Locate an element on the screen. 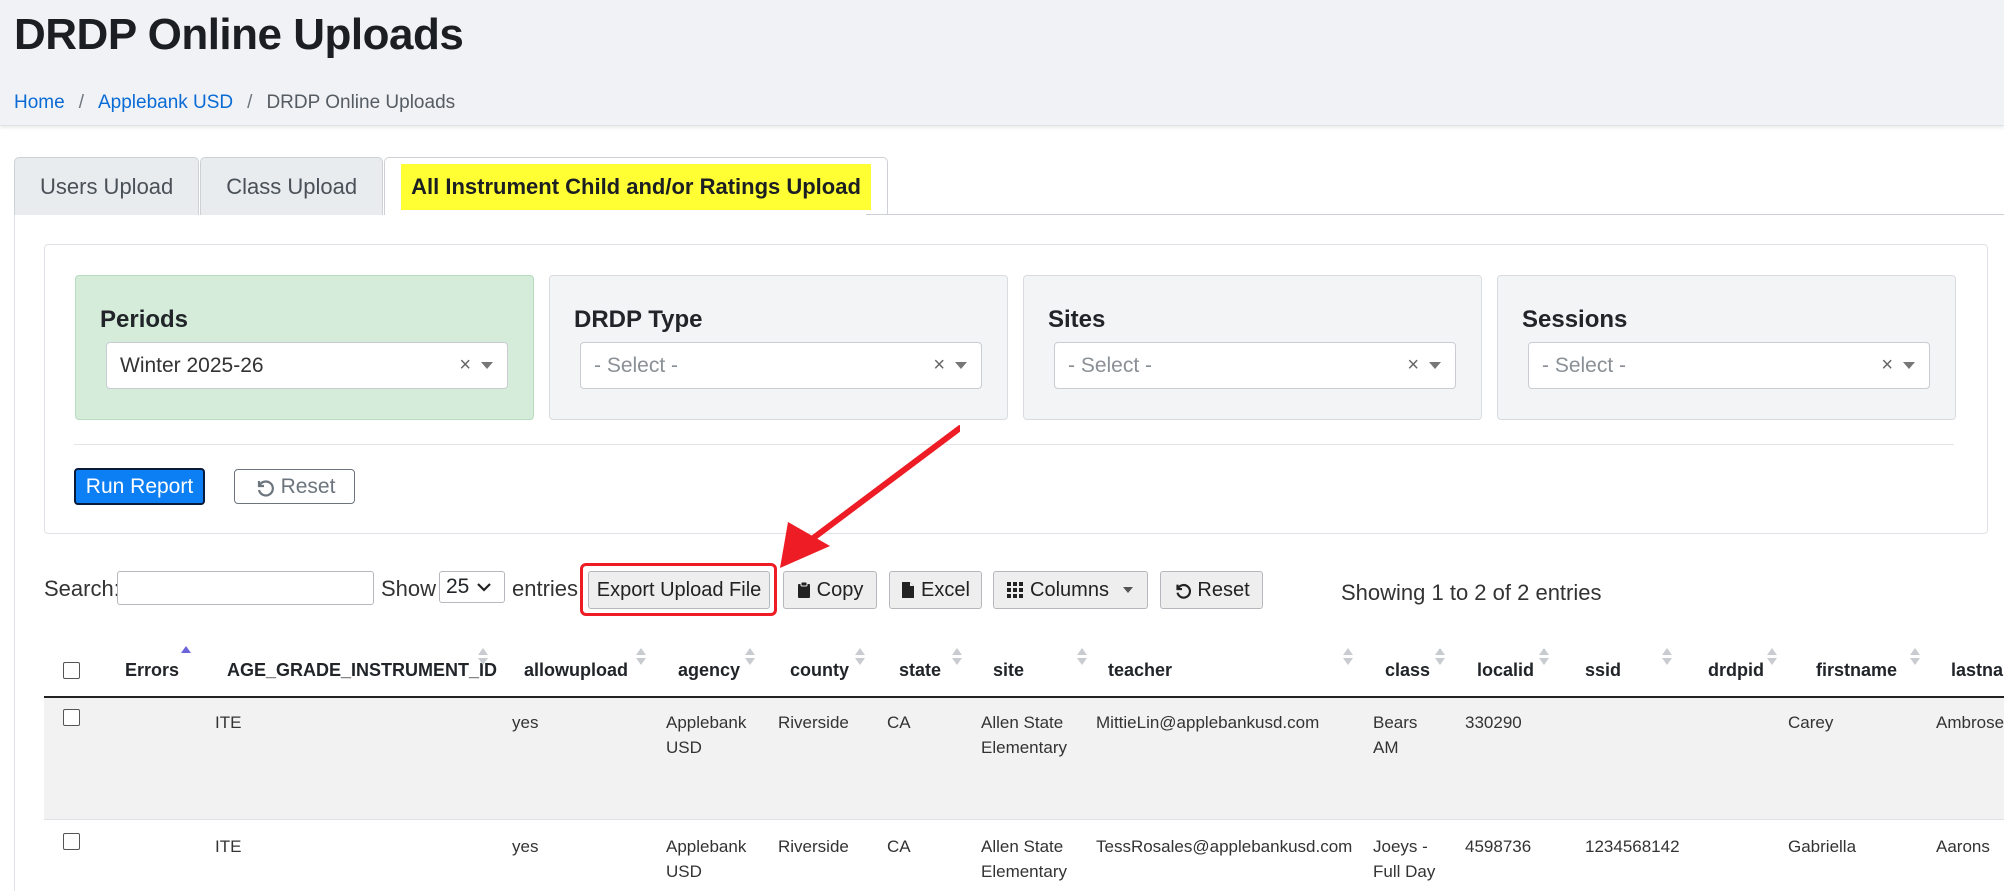 The width and height of the screenshot is (2004, 891). breadcrumb-district-link: Applebank USD is located at coordinates (165, 103).